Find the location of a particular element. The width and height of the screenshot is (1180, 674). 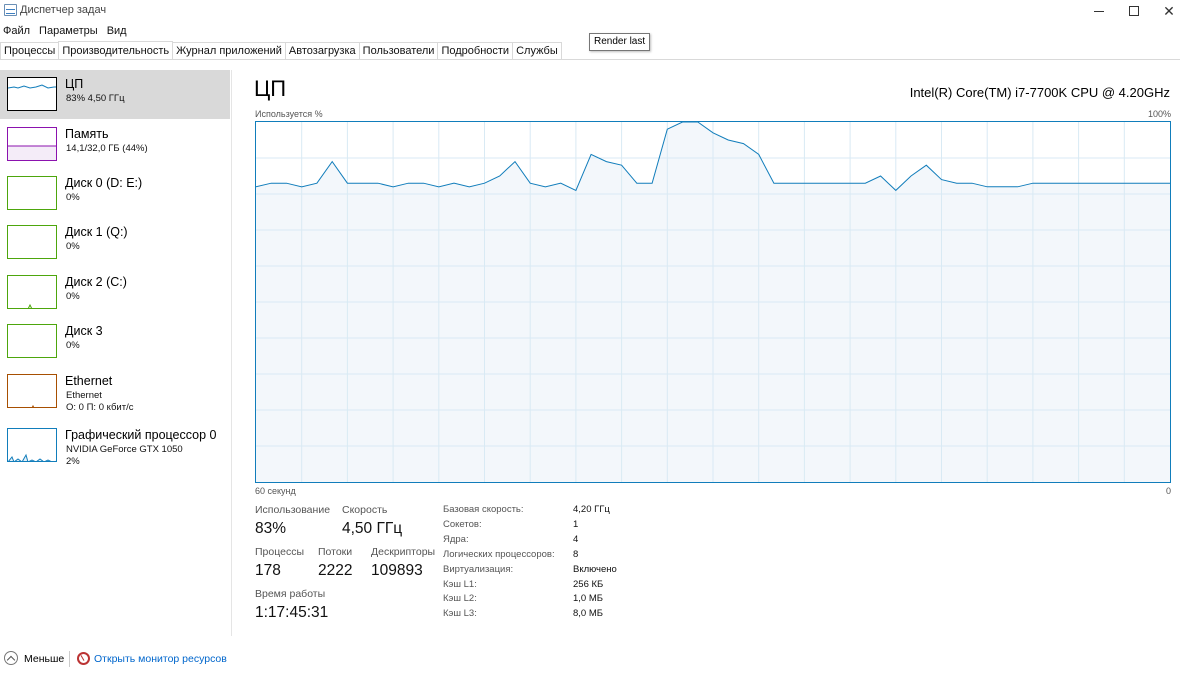

sidebar-item-disk3: Диск 3 0% is located at coordinates (115, 341).